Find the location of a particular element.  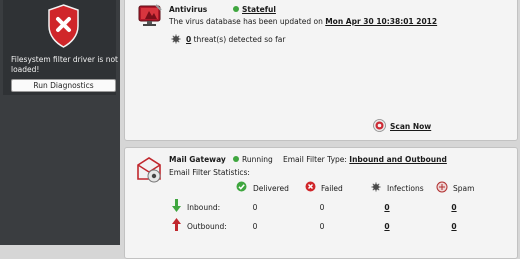

antivirus-status: Stateful is located at coordinates (254, 9).